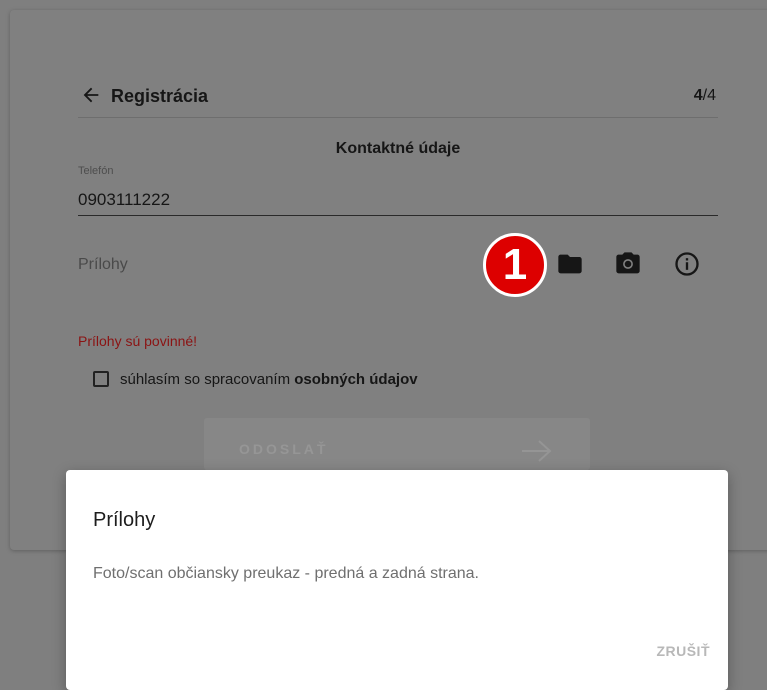 Image resolution: width=767 pixels, height=690 pixels. I want to click on submit-label: ODOSLAŤ, so click(284, 449).